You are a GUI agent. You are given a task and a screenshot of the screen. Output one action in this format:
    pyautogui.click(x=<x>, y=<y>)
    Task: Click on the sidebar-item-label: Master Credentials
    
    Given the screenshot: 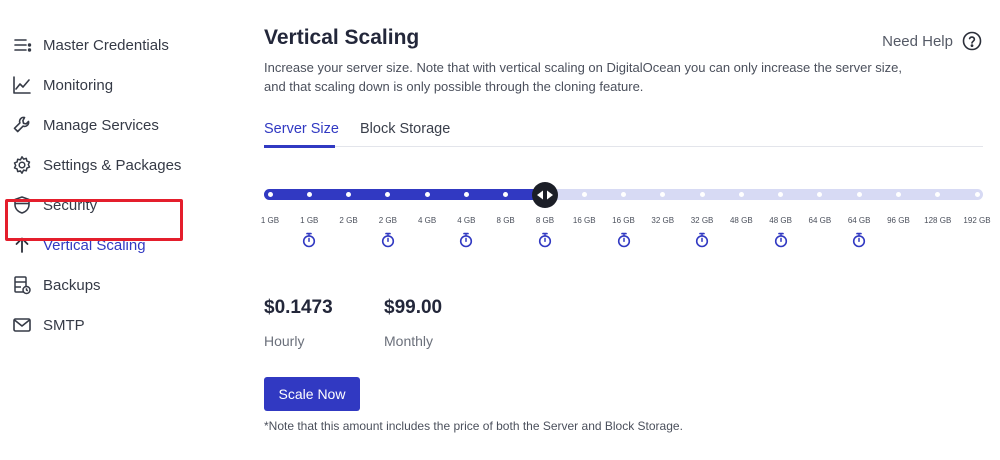 What is the action you would take?
    pyautogui.click(x=106, y=45)
    